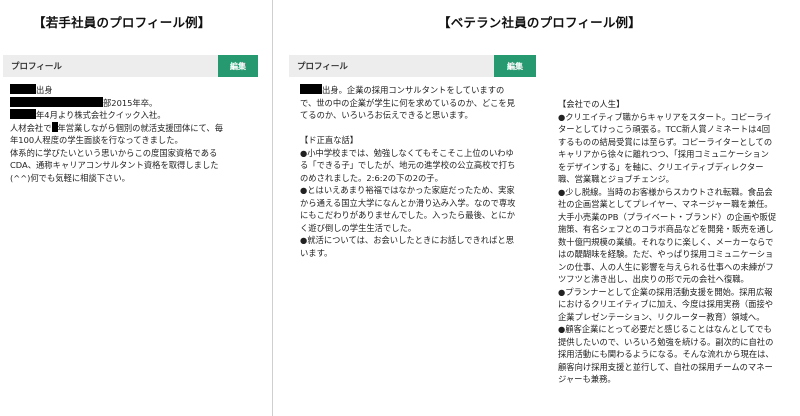 The width and height of the screenshot is (800, 416). I want to click on profile-line: (^^)何でも気軽に相談下さい。, so click(70, 177).